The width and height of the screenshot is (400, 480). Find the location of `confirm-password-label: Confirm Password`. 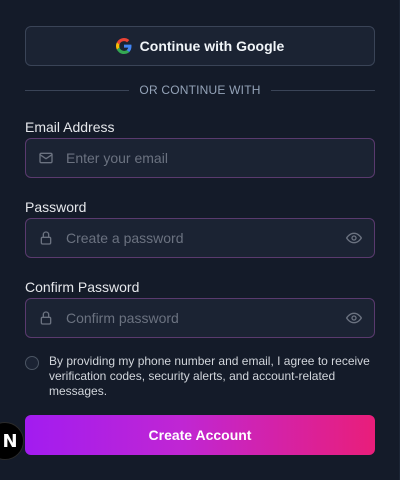

confirm-password-label: Confirm Password is located at coordinates (82, 287).